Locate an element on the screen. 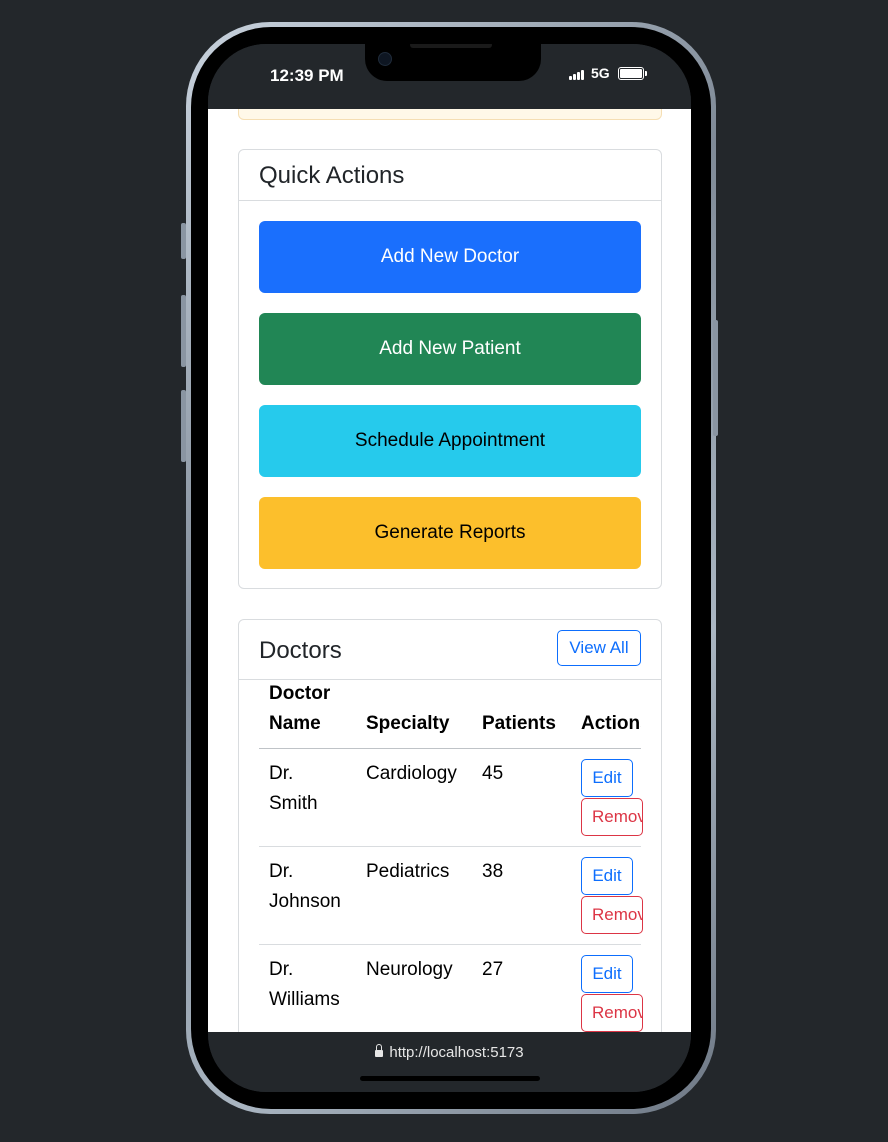 Image resolution: width=888 pixels, height=1142 pixels. column-header-doctor-name: Doctor Name is located at coordinates (300, 708).